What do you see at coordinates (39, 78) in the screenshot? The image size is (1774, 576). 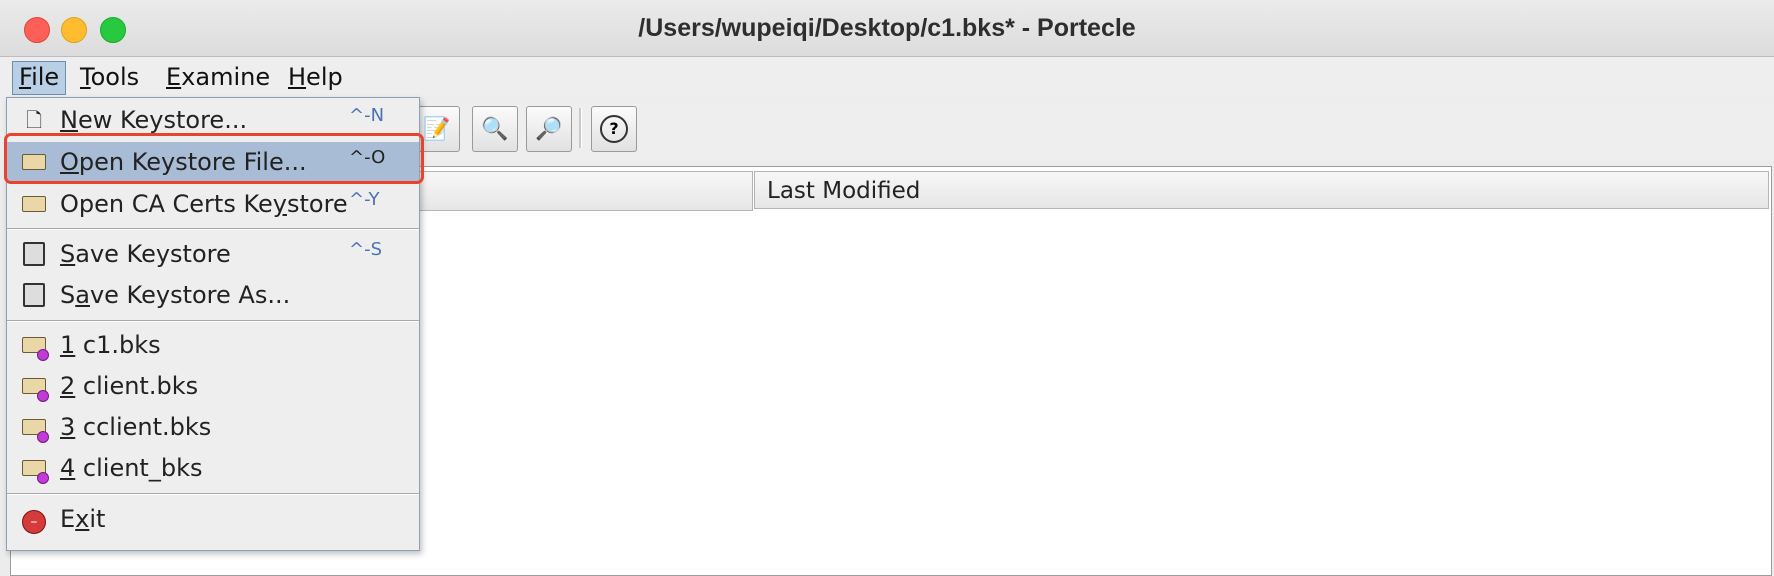 I see `menu-file: File` at bounding box center [39, 78].